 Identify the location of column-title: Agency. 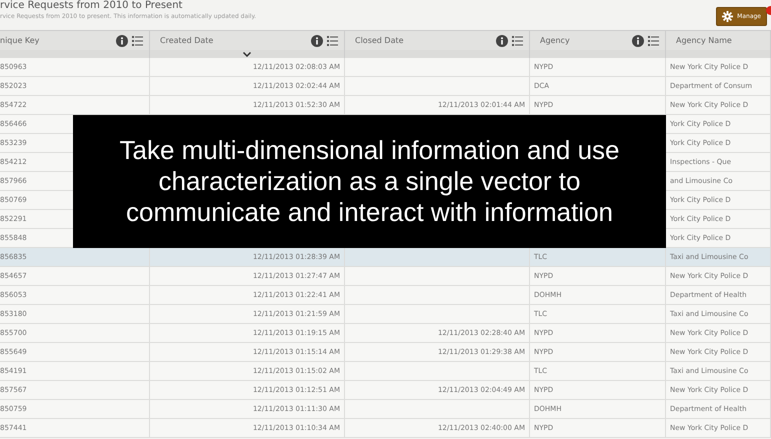
(555, 40).